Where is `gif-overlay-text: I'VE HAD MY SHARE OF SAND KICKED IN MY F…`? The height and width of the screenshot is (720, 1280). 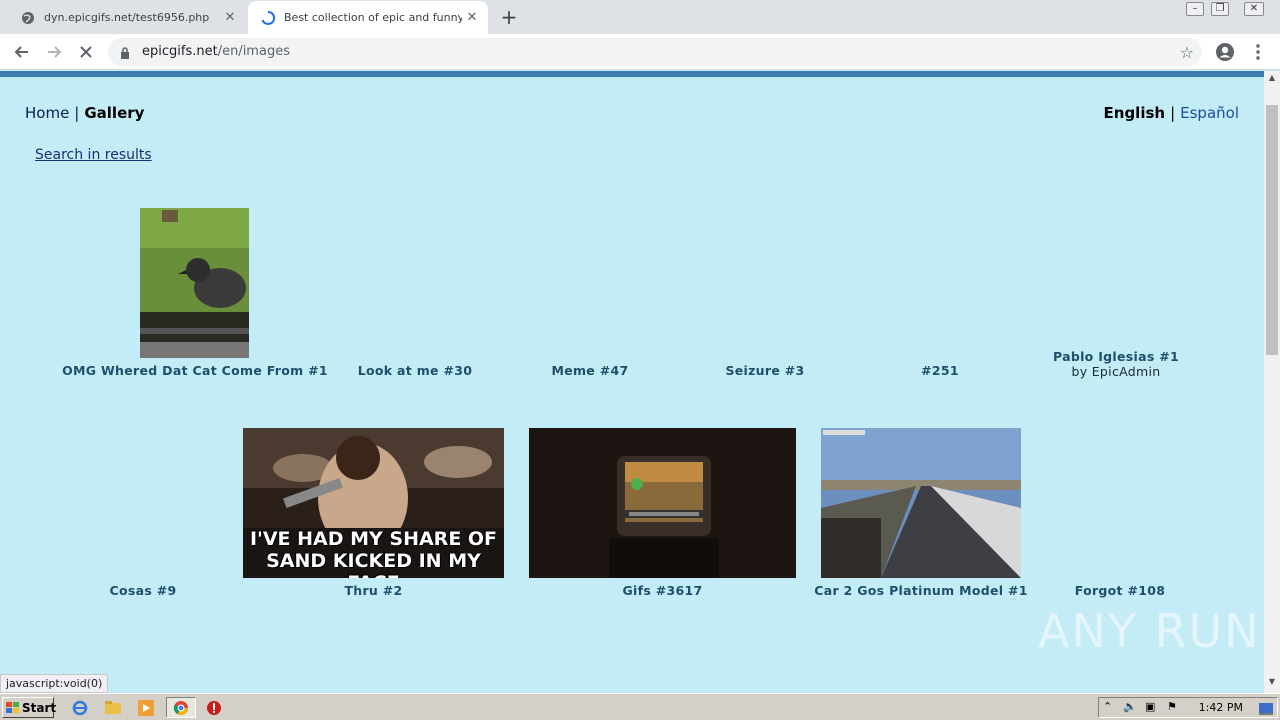 gif-overlay-text: I'VE HAD MY SHARE OF SAND KICKED IN MY F… is located at coordinates (373, 553).